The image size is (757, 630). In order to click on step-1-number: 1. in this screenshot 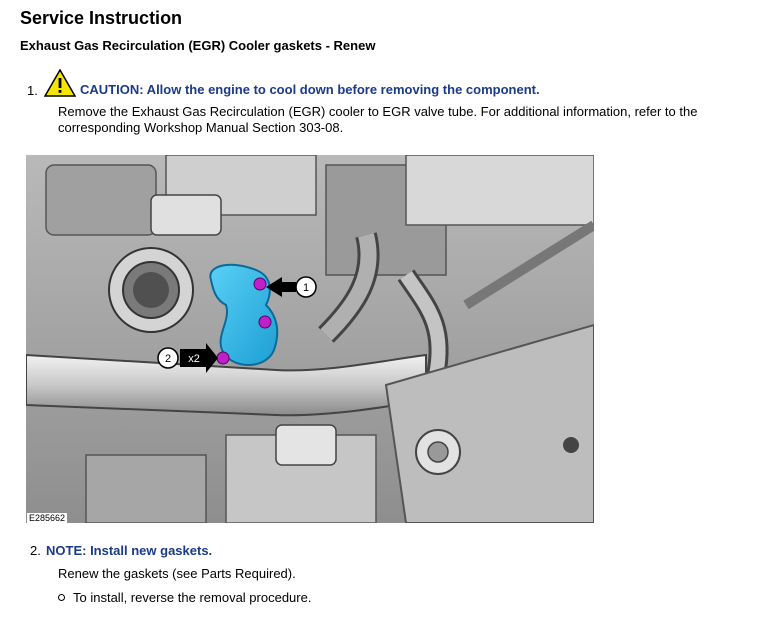, I will do `click(32, 90)`.